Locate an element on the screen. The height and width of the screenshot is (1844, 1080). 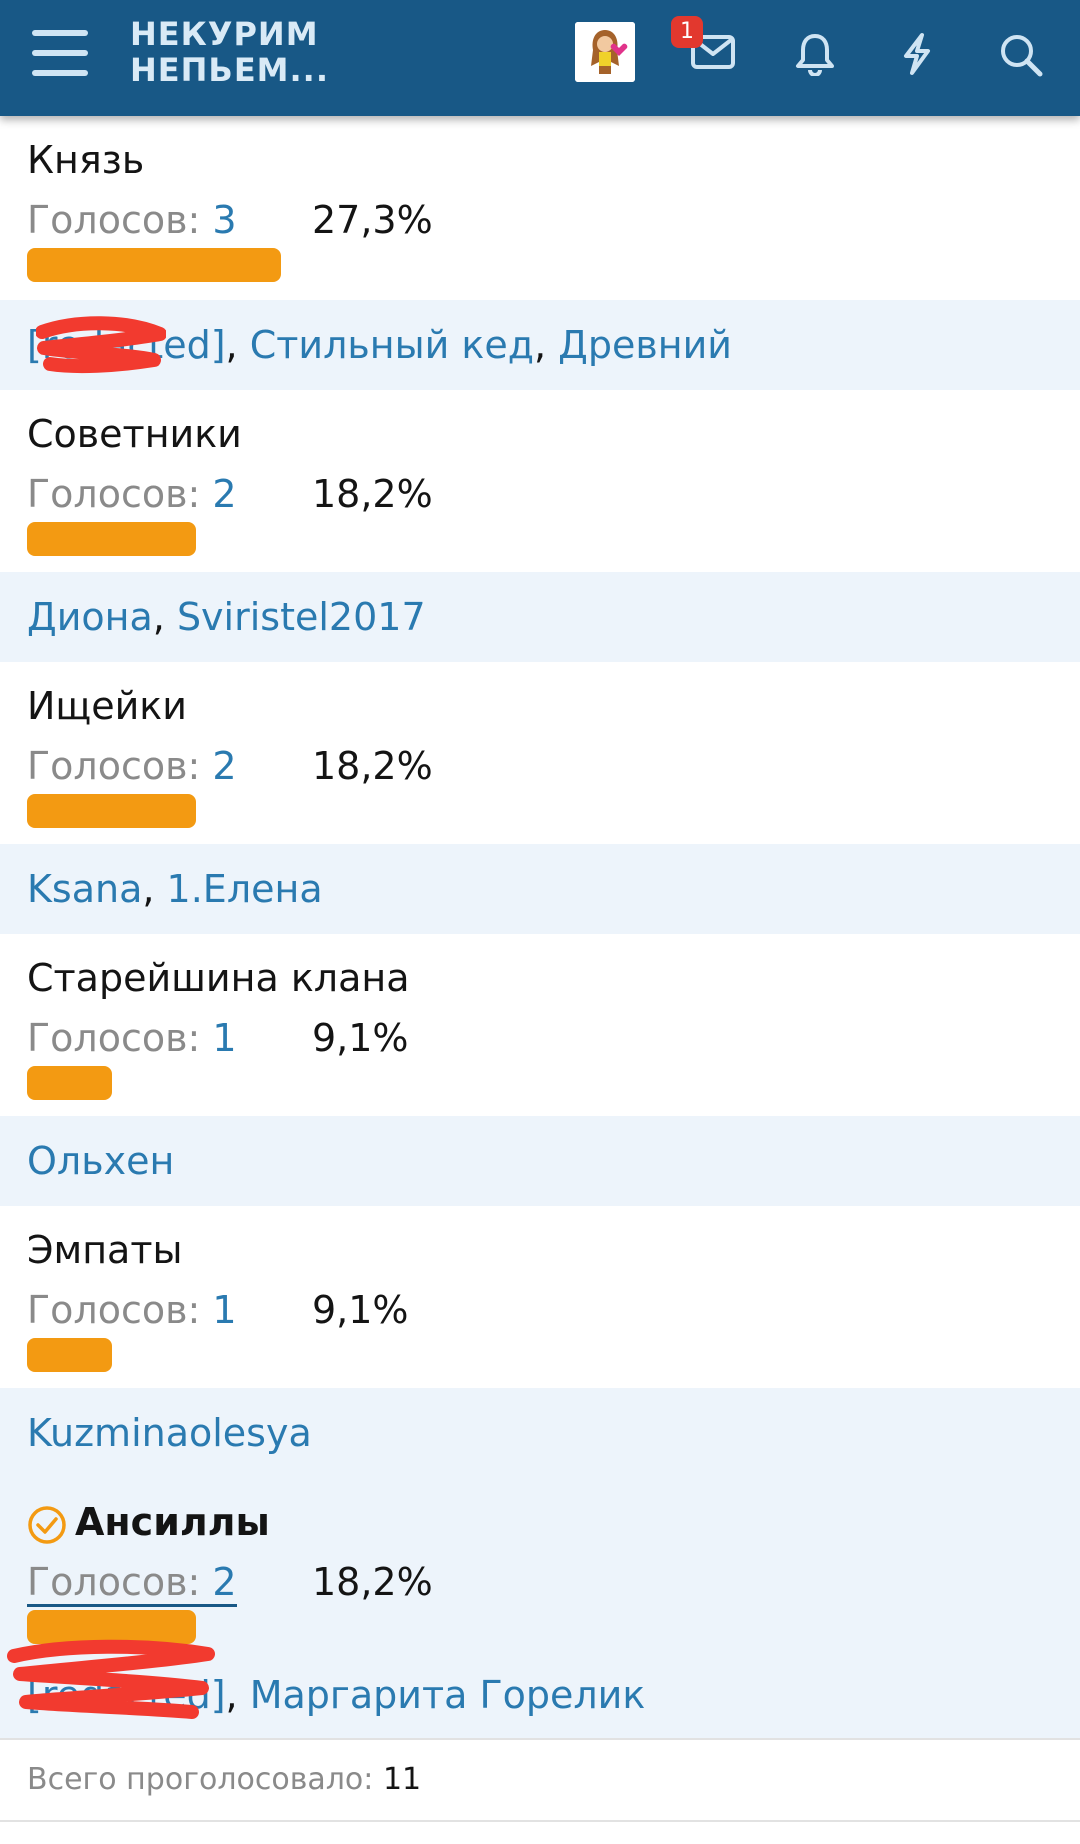
voter-link: Sviristel2017 is located at coordinates (301, 617).